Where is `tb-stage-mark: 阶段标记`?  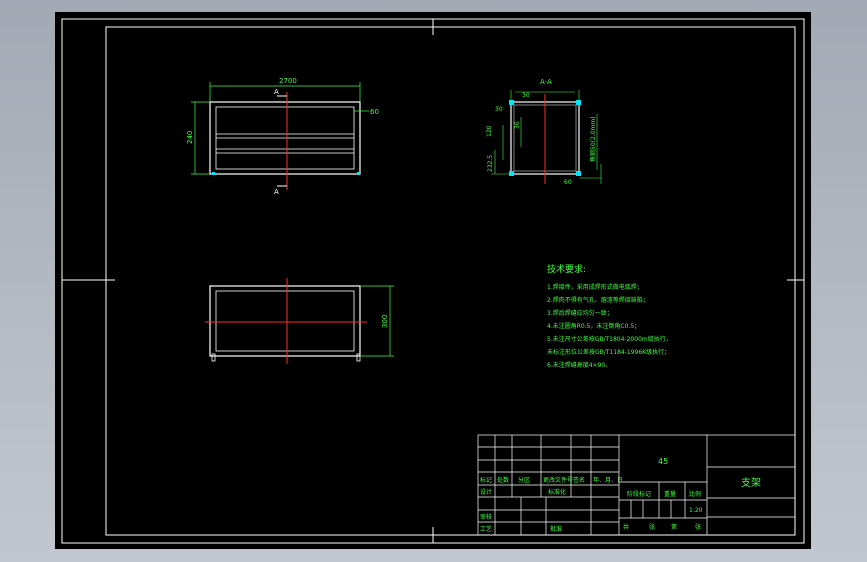 tb-stage-mark: 阶段标记 is located at coordinates (639, 494).